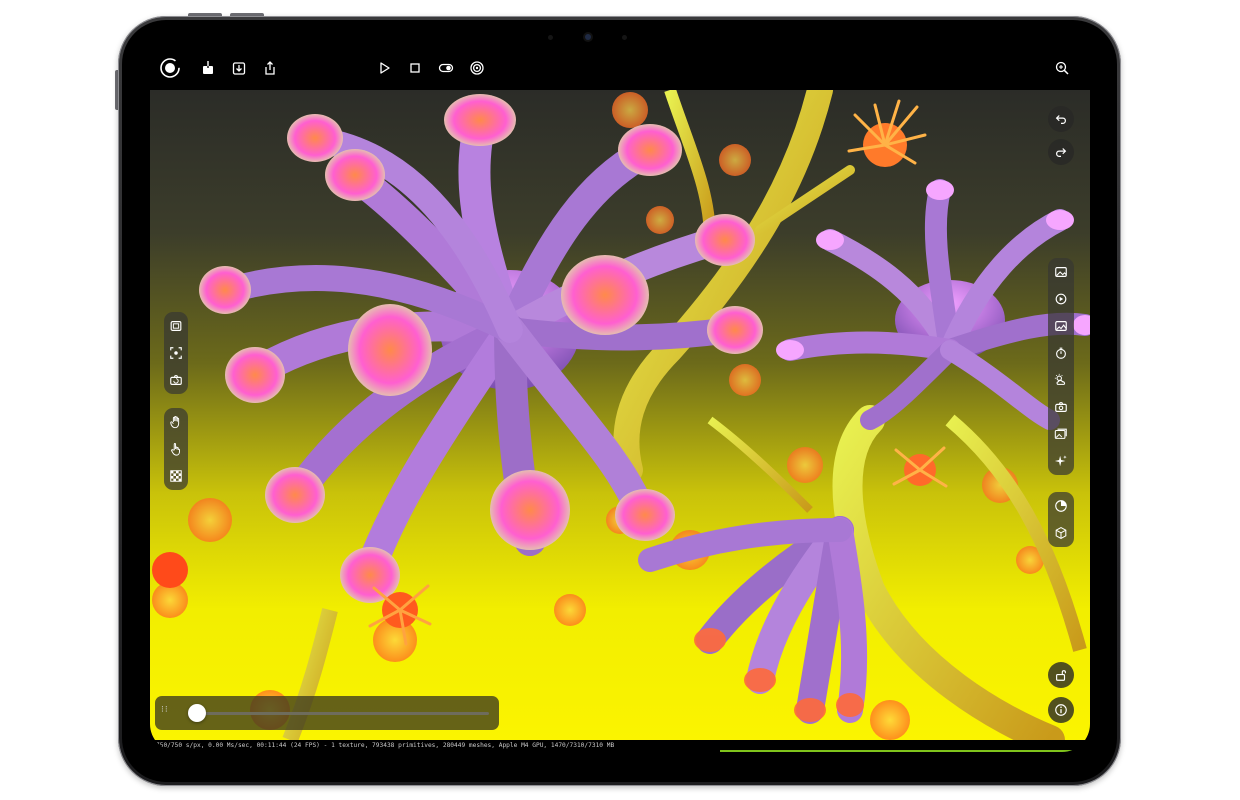 The image size is (1240, 800). What do you see at coordinates (1061, 119) in the screenshot?
I see `undo-icon` at bounding box center [1061, 119].